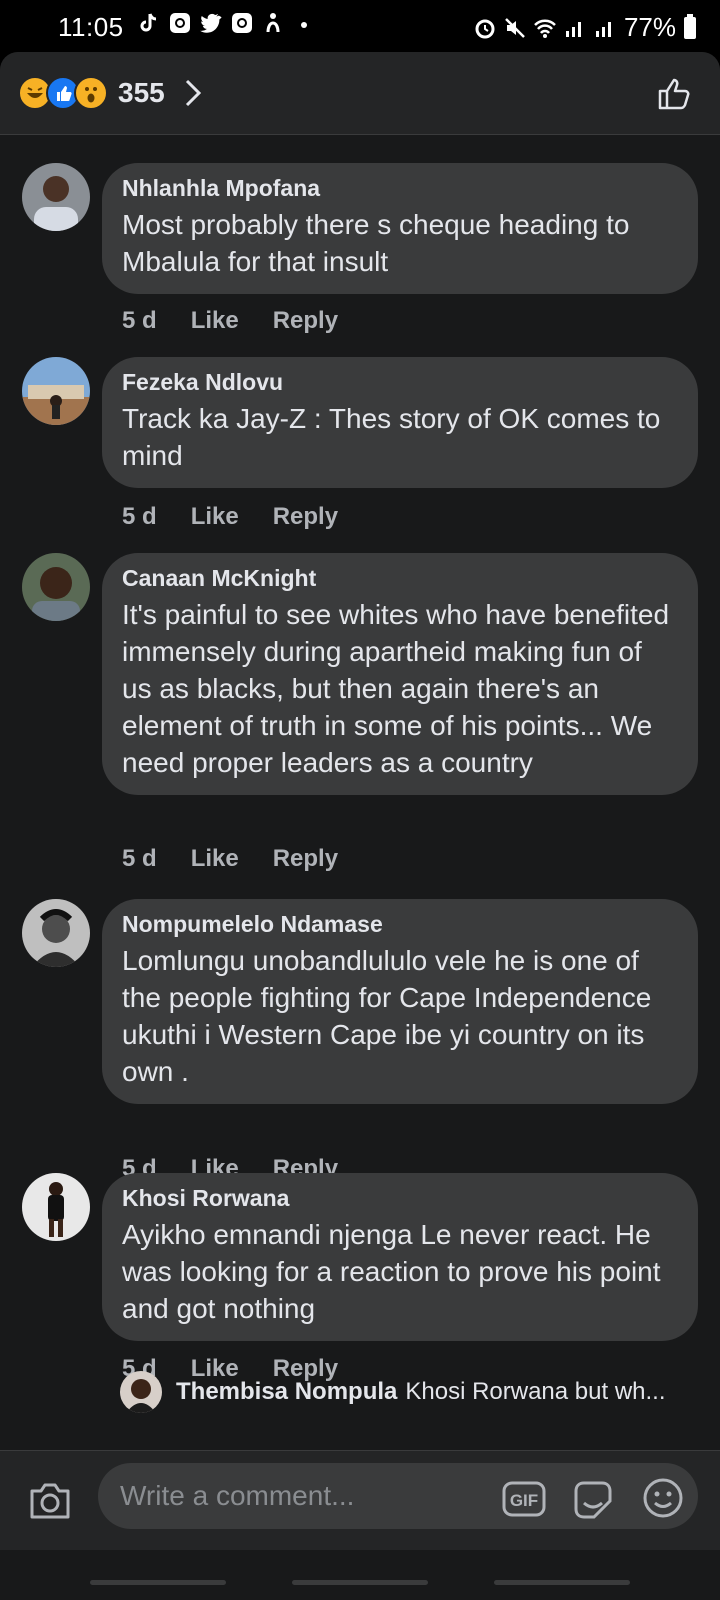 This screenshot has height=1600, width=720. What do you see at coordinates (675, 93) in the screenshot?
I see `like-outline-icon` at bounding box center [675, 93].